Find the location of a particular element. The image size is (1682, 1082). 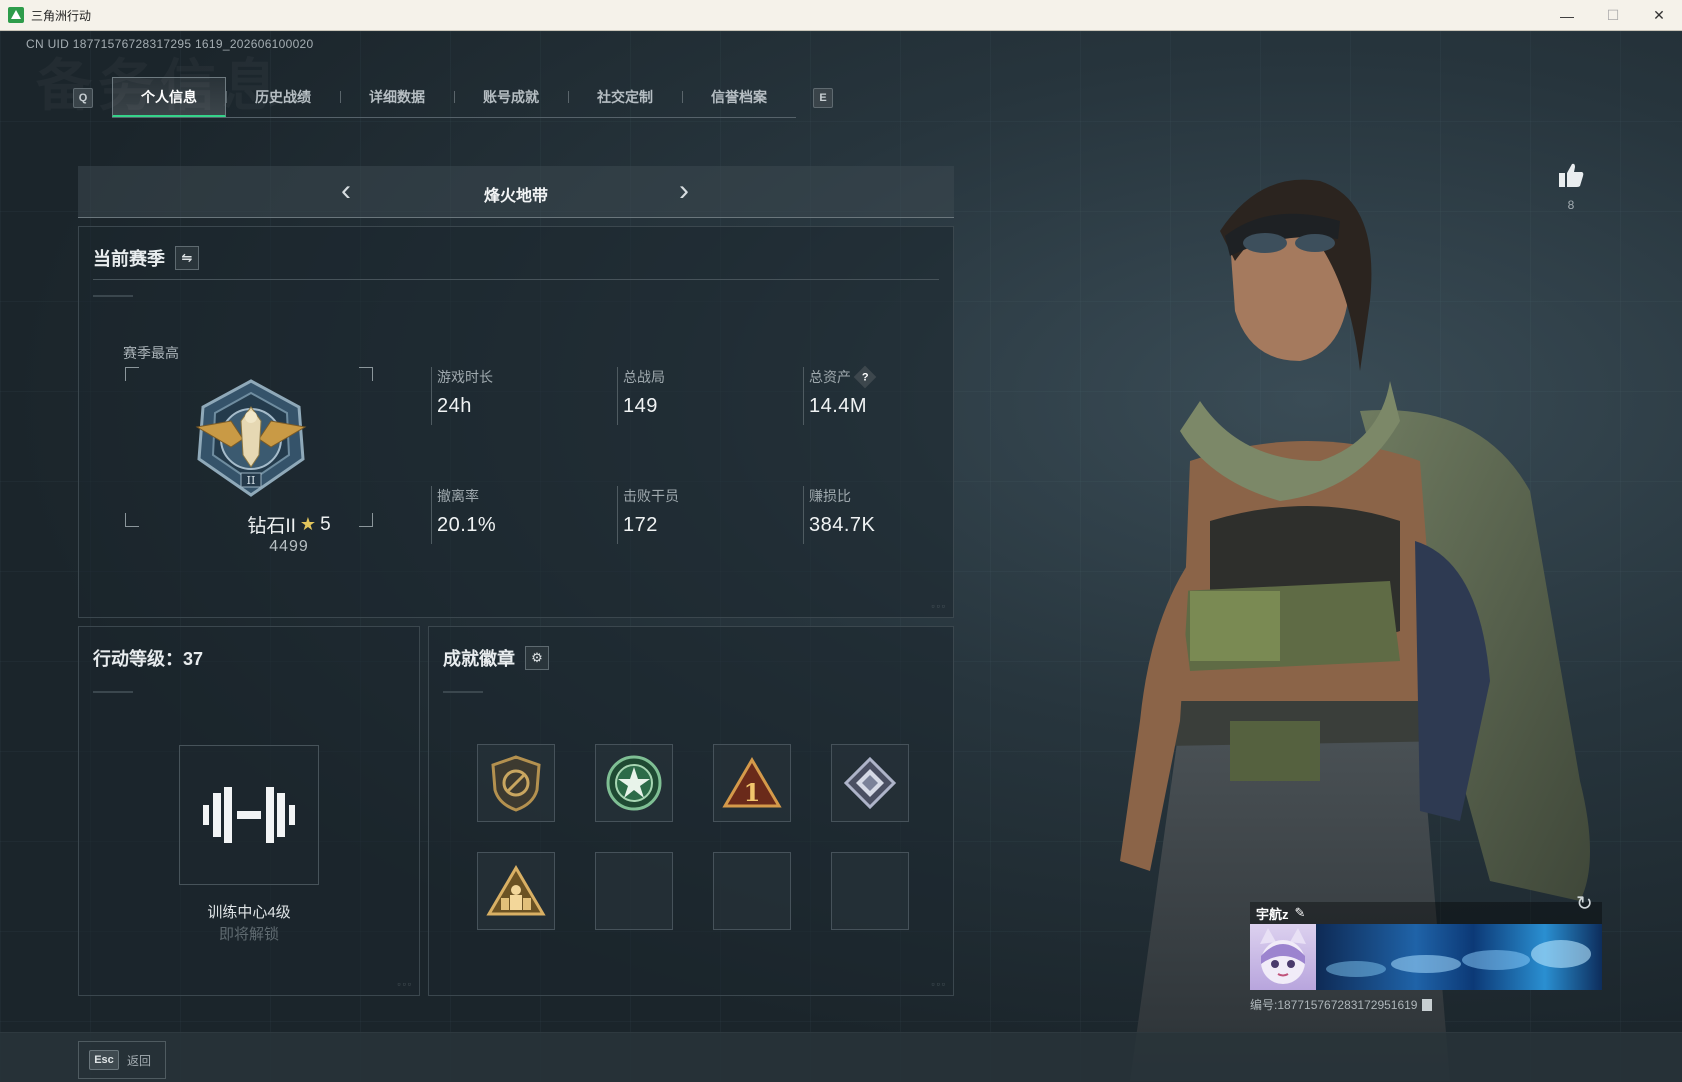

tab-next-key: E is located at coordinates (823, 98).